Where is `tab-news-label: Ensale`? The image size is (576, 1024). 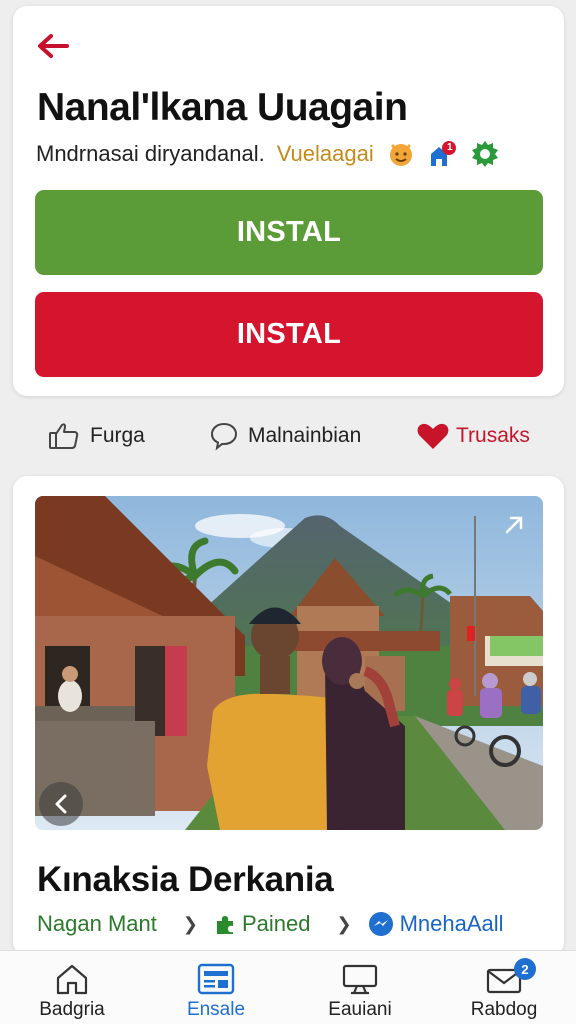
tab-news-label: Ensale is located at coordinates (216, 1009).